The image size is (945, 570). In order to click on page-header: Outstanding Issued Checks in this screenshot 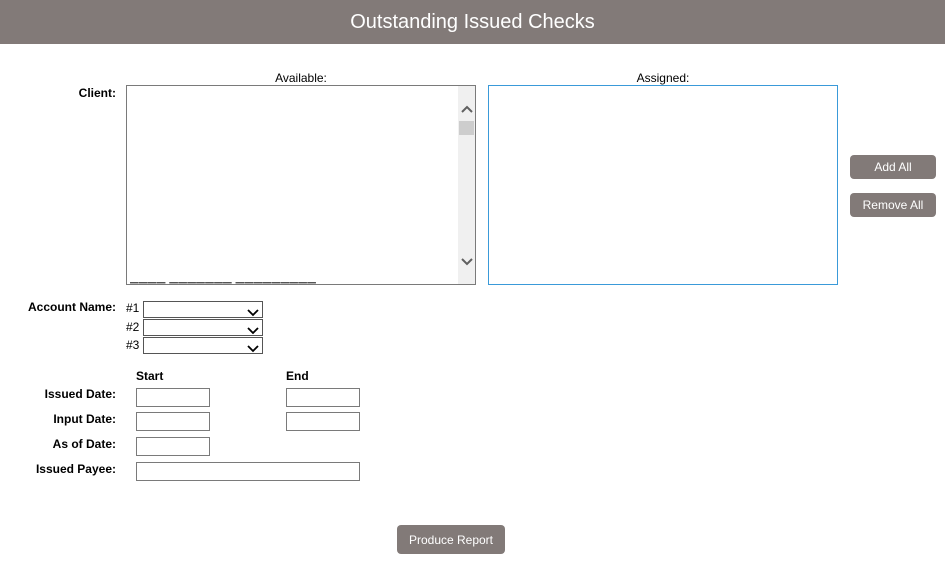, I will do `click(472, 22)`.